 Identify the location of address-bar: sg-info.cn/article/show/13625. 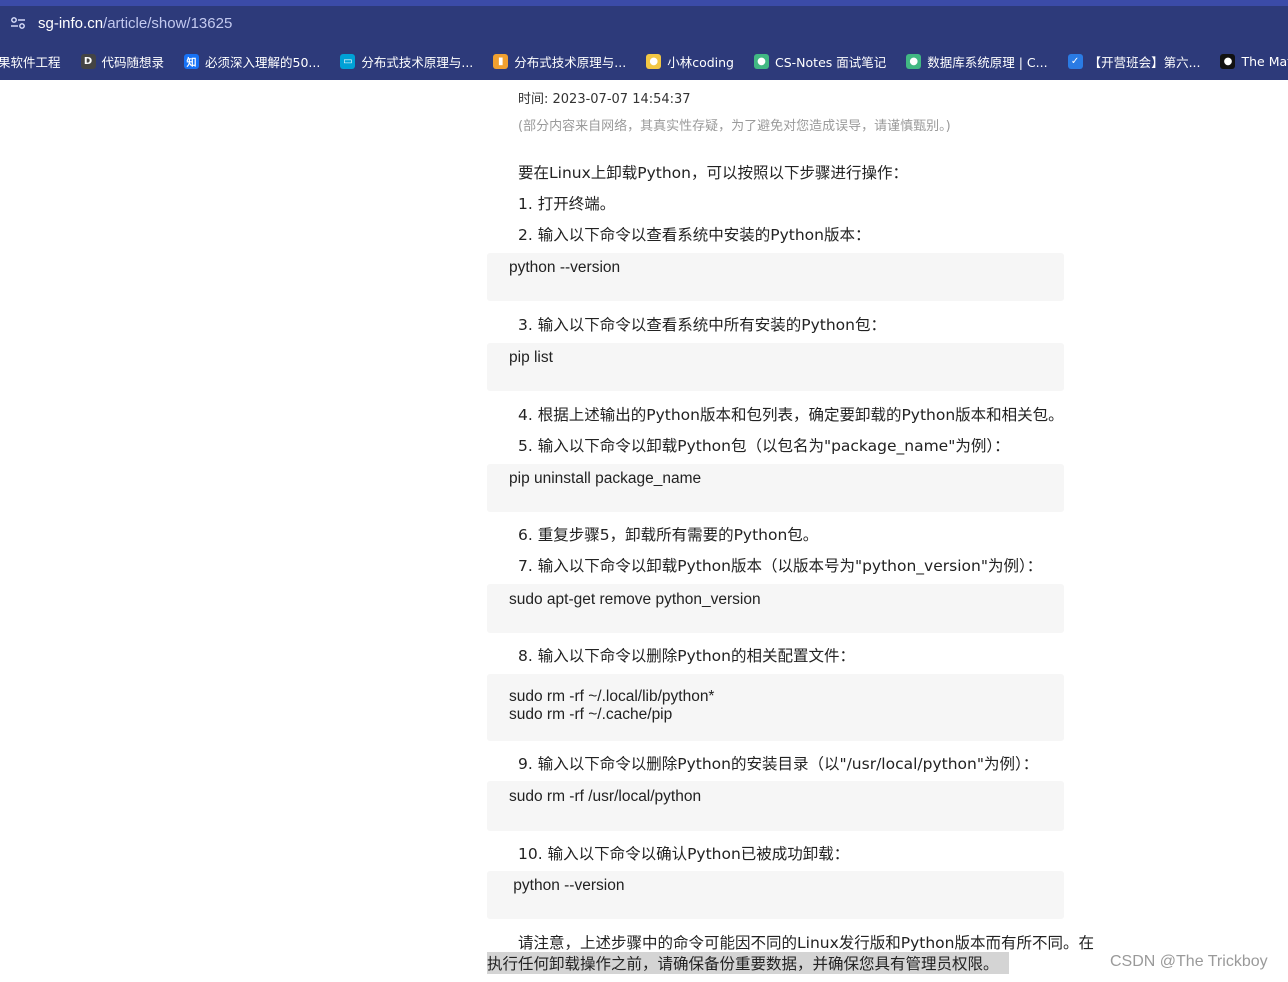
(644, 21).